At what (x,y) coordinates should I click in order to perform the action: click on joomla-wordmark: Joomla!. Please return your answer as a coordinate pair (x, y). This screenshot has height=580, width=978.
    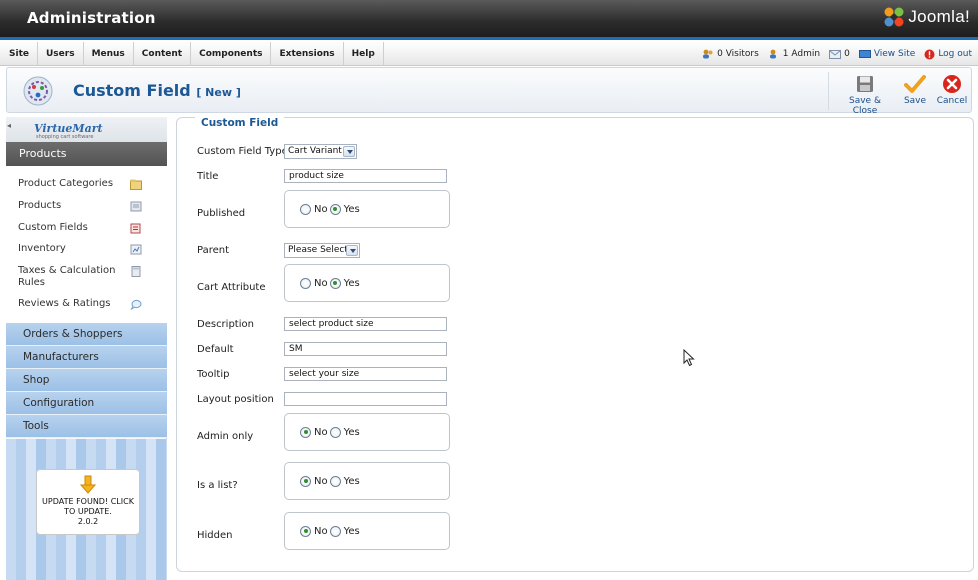
    Looking at the image, I should click on (939, 16).